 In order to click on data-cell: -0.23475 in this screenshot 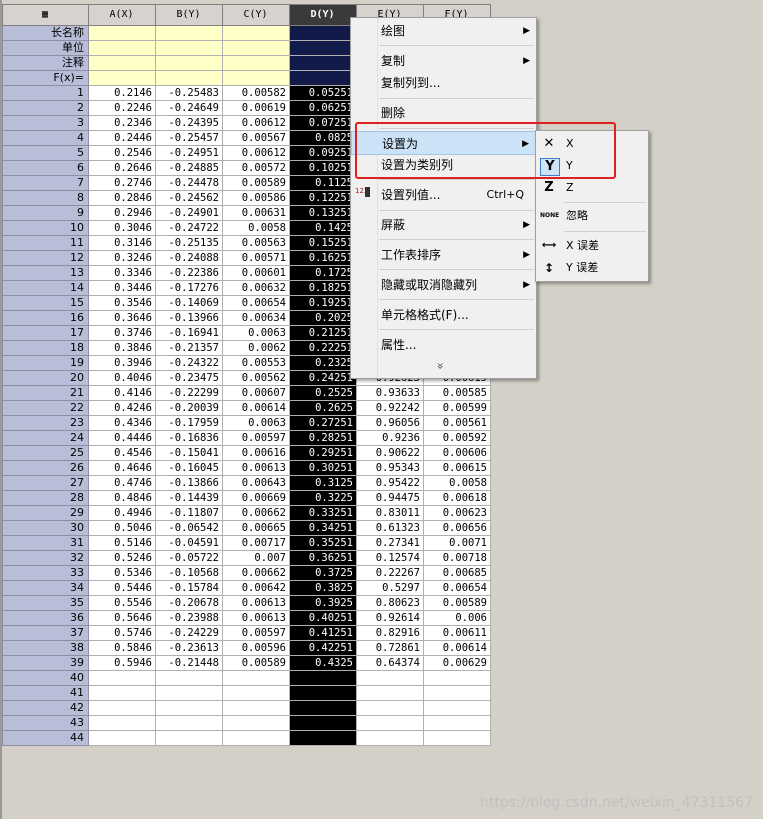, I will do `click(189, 378)`.